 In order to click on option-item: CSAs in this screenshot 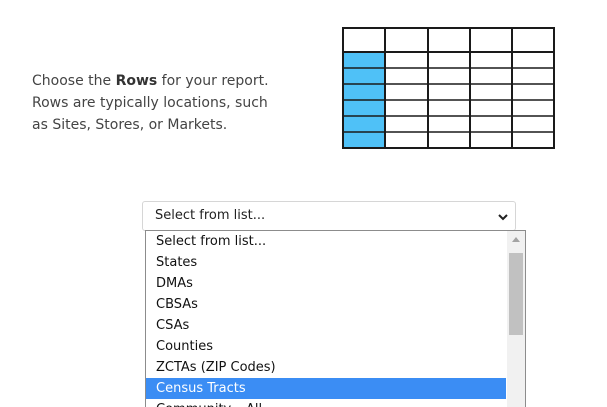, I will do `click(326, 325)`.